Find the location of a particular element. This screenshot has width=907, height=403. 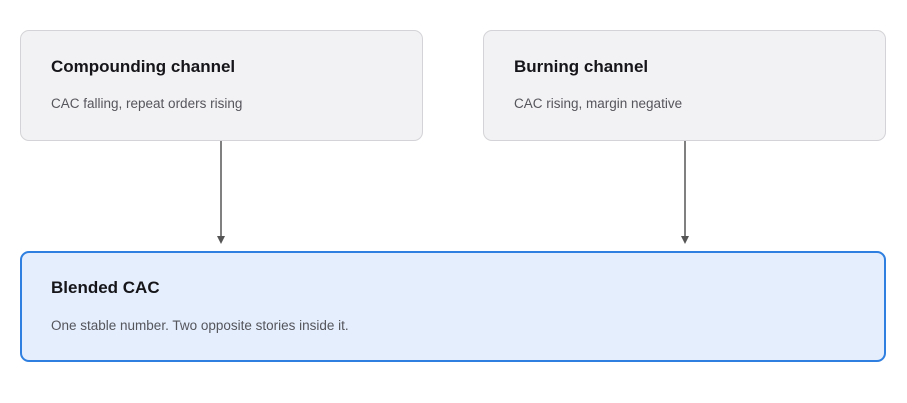

node-title: Burning channel is located at coordinates (581, 66).